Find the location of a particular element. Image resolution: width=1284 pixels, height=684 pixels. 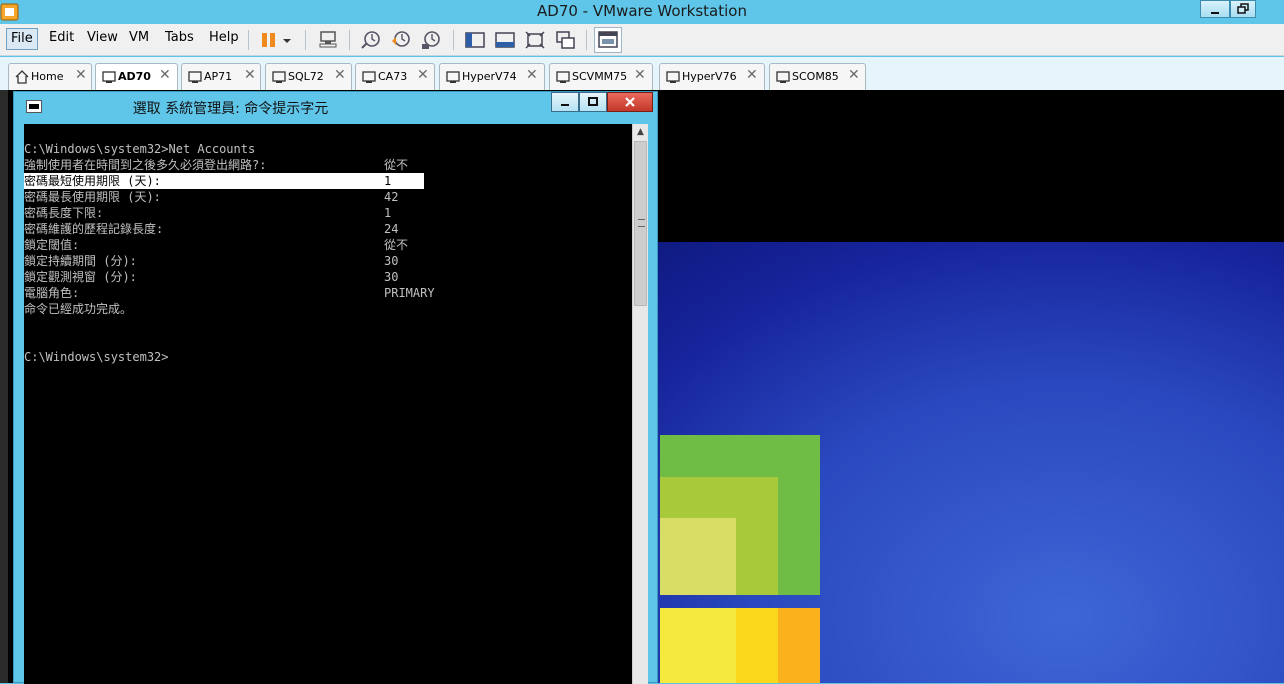

menu-view: View is located at coordinates (102, 39).